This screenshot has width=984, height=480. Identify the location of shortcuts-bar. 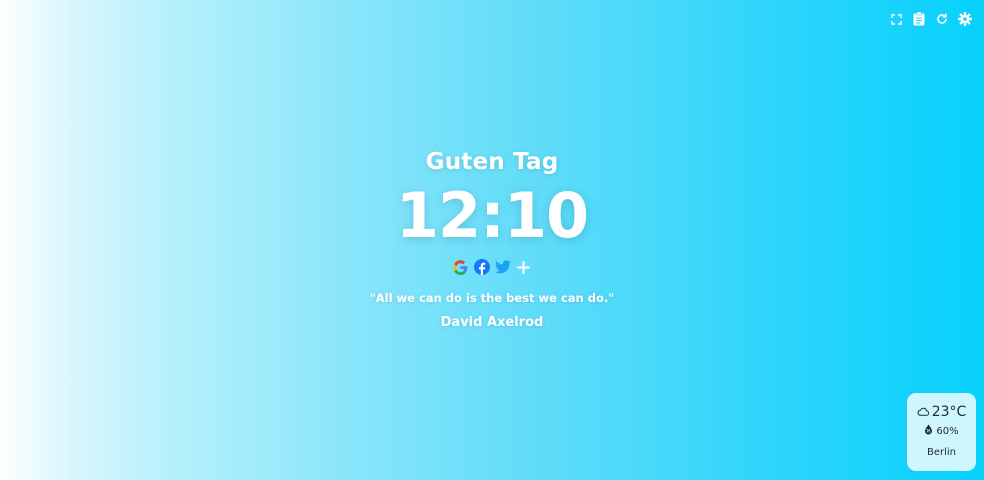
(492, 267).